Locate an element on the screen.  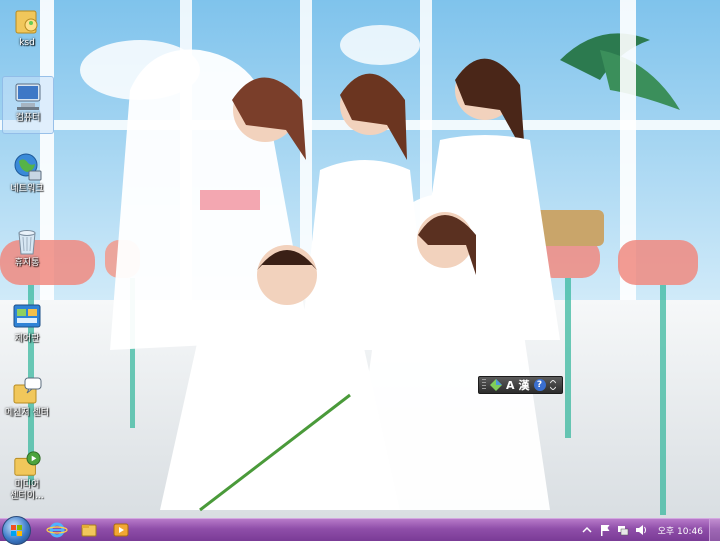
desktop-icon-computer: 컴퓨터 is located at coordinates (28, 105).